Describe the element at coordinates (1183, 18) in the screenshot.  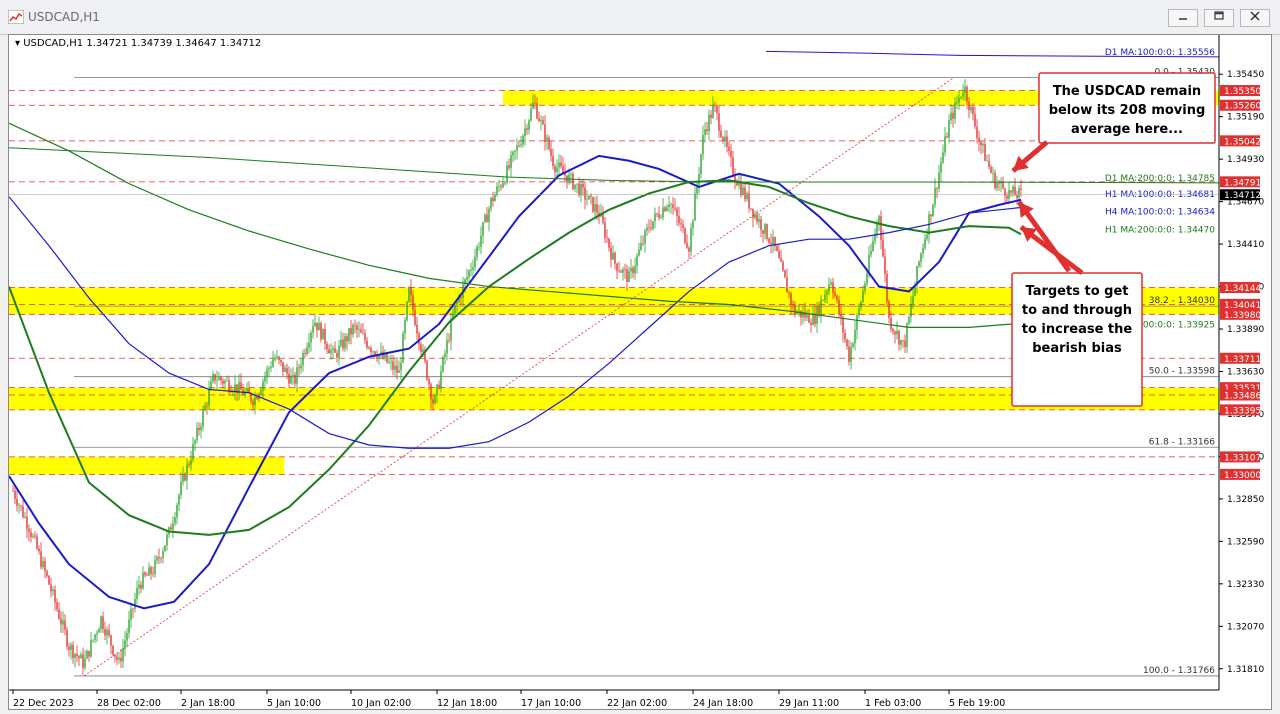
I see `minimize-button` at that location.